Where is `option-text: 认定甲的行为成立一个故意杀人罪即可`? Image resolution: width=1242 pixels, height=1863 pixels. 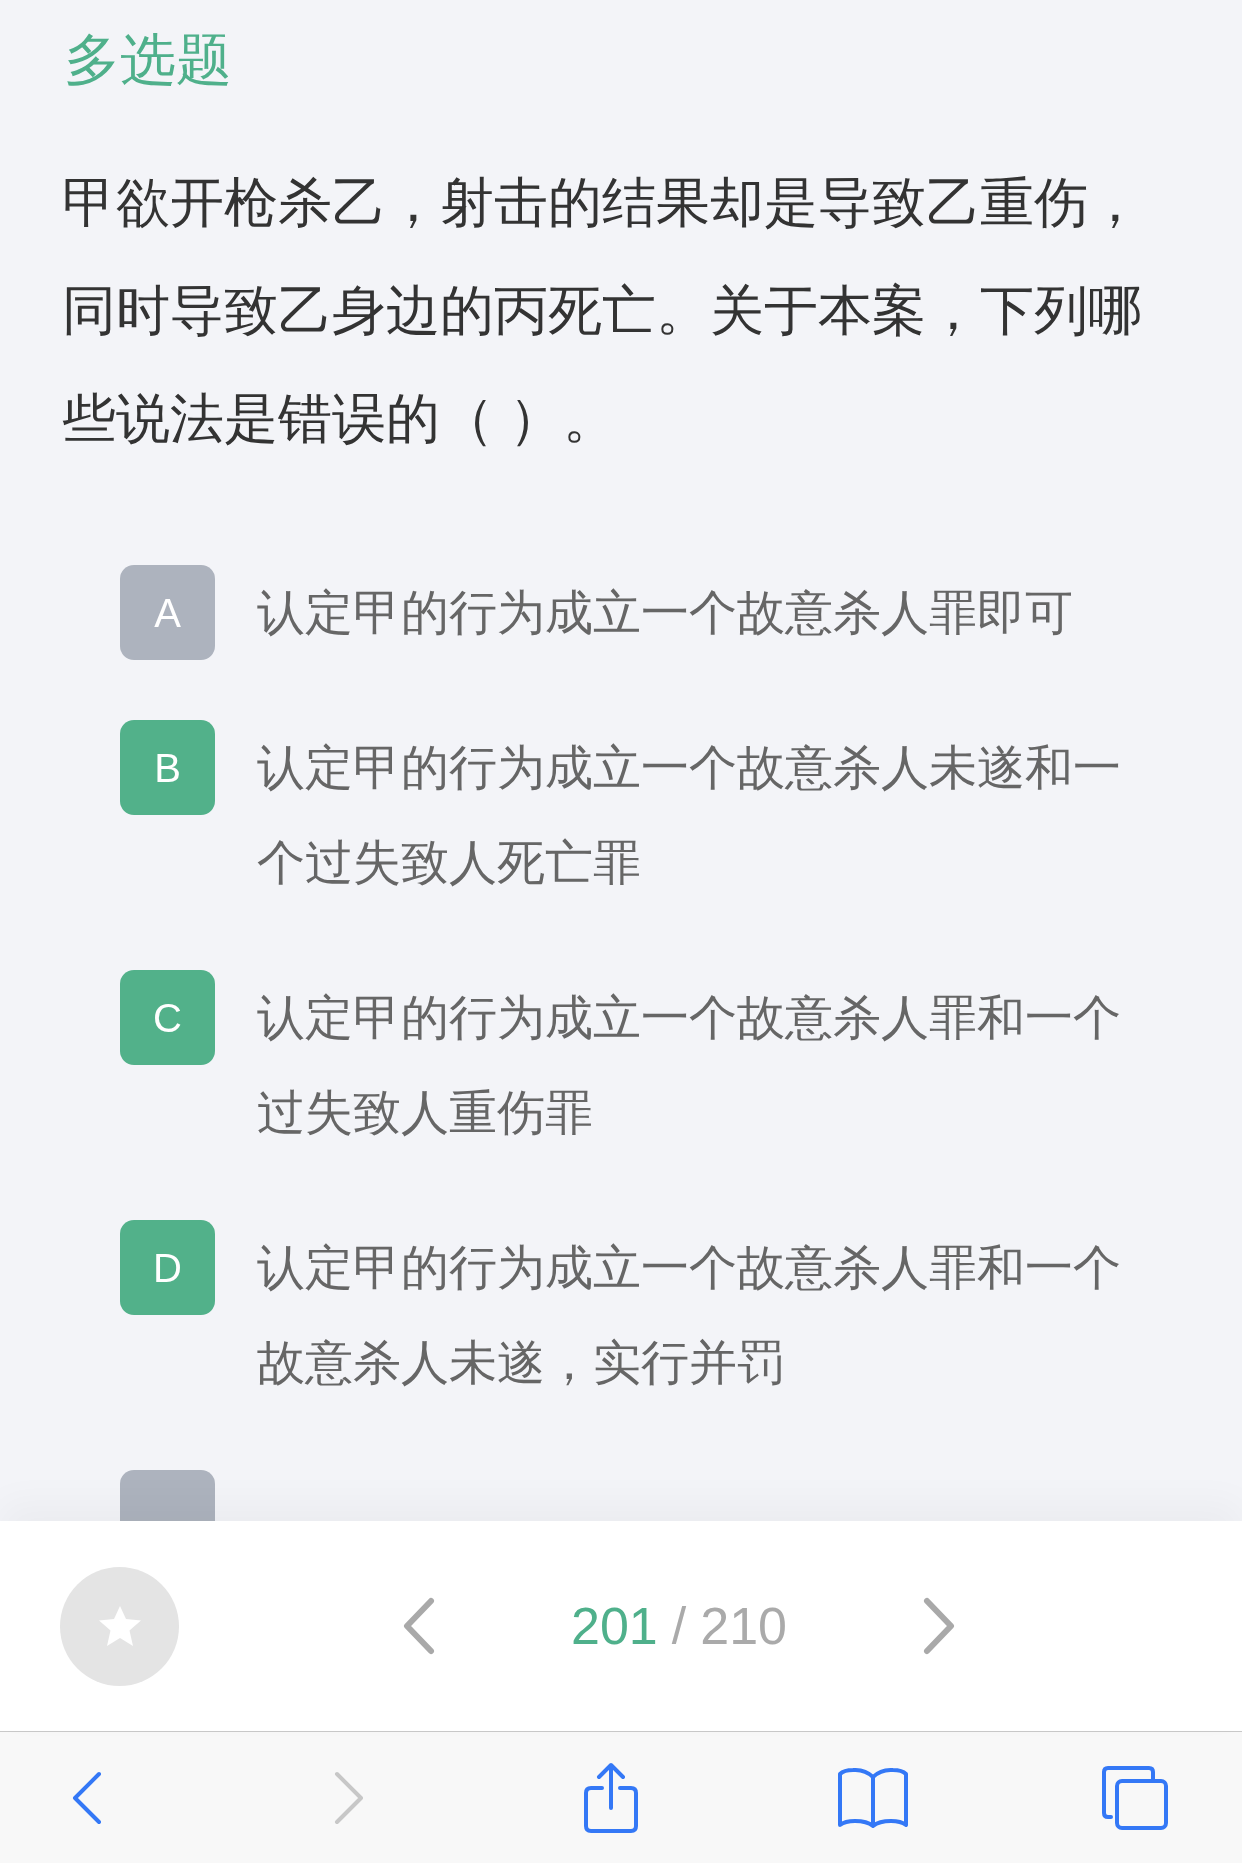 option-text: 认定甲的行为成立一个故意杀人罪即可 is located at coordinates (665, 613).